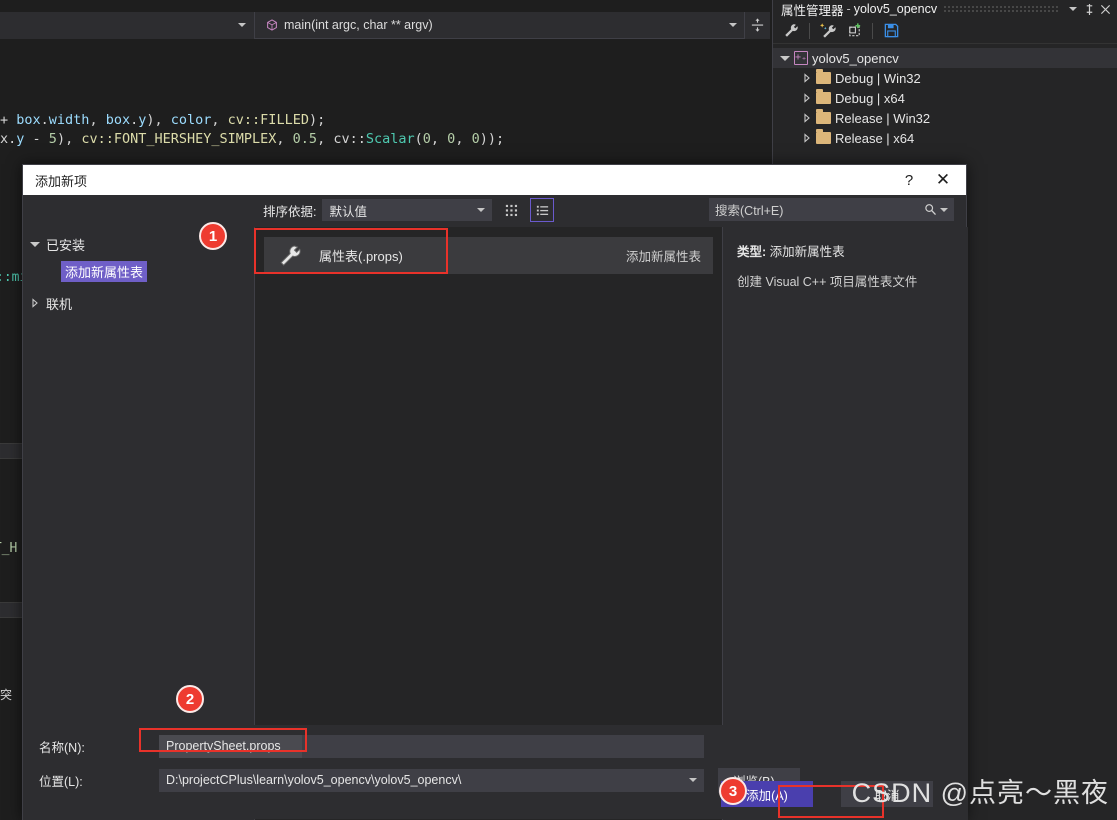 The height and width of the screenshot is (820, 1117). What do you see at coordinates (66, 245) in the screenshot?
I see `category-installed-label: 已安装` at bounding box center [66, 245].